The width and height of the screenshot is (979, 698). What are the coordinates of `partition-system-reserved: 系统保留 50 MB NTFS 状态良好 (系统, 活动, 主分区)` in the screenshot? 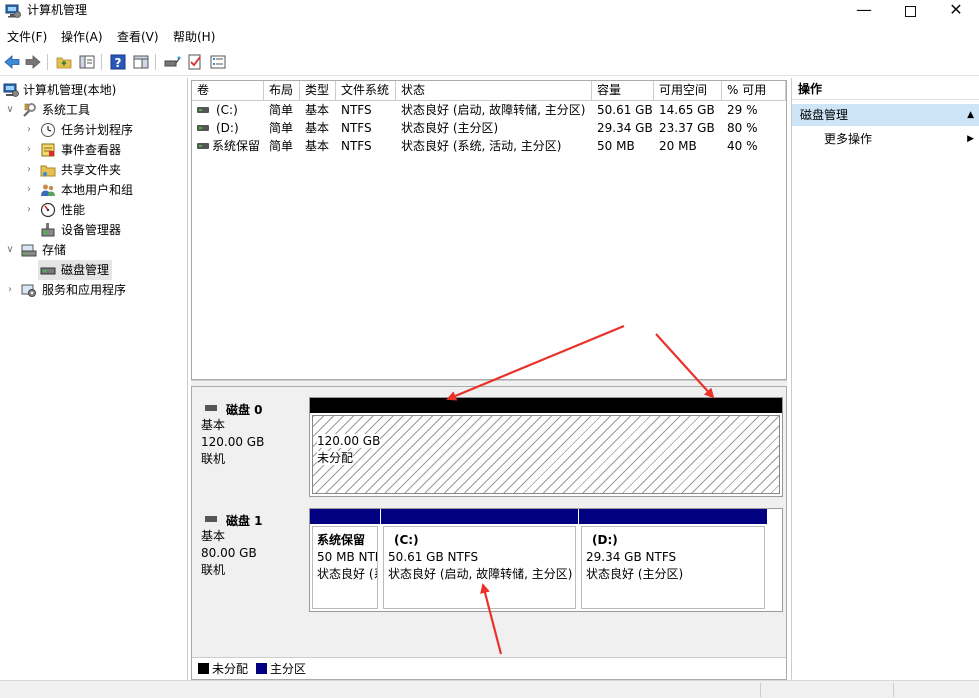 It's located at (345, 560).